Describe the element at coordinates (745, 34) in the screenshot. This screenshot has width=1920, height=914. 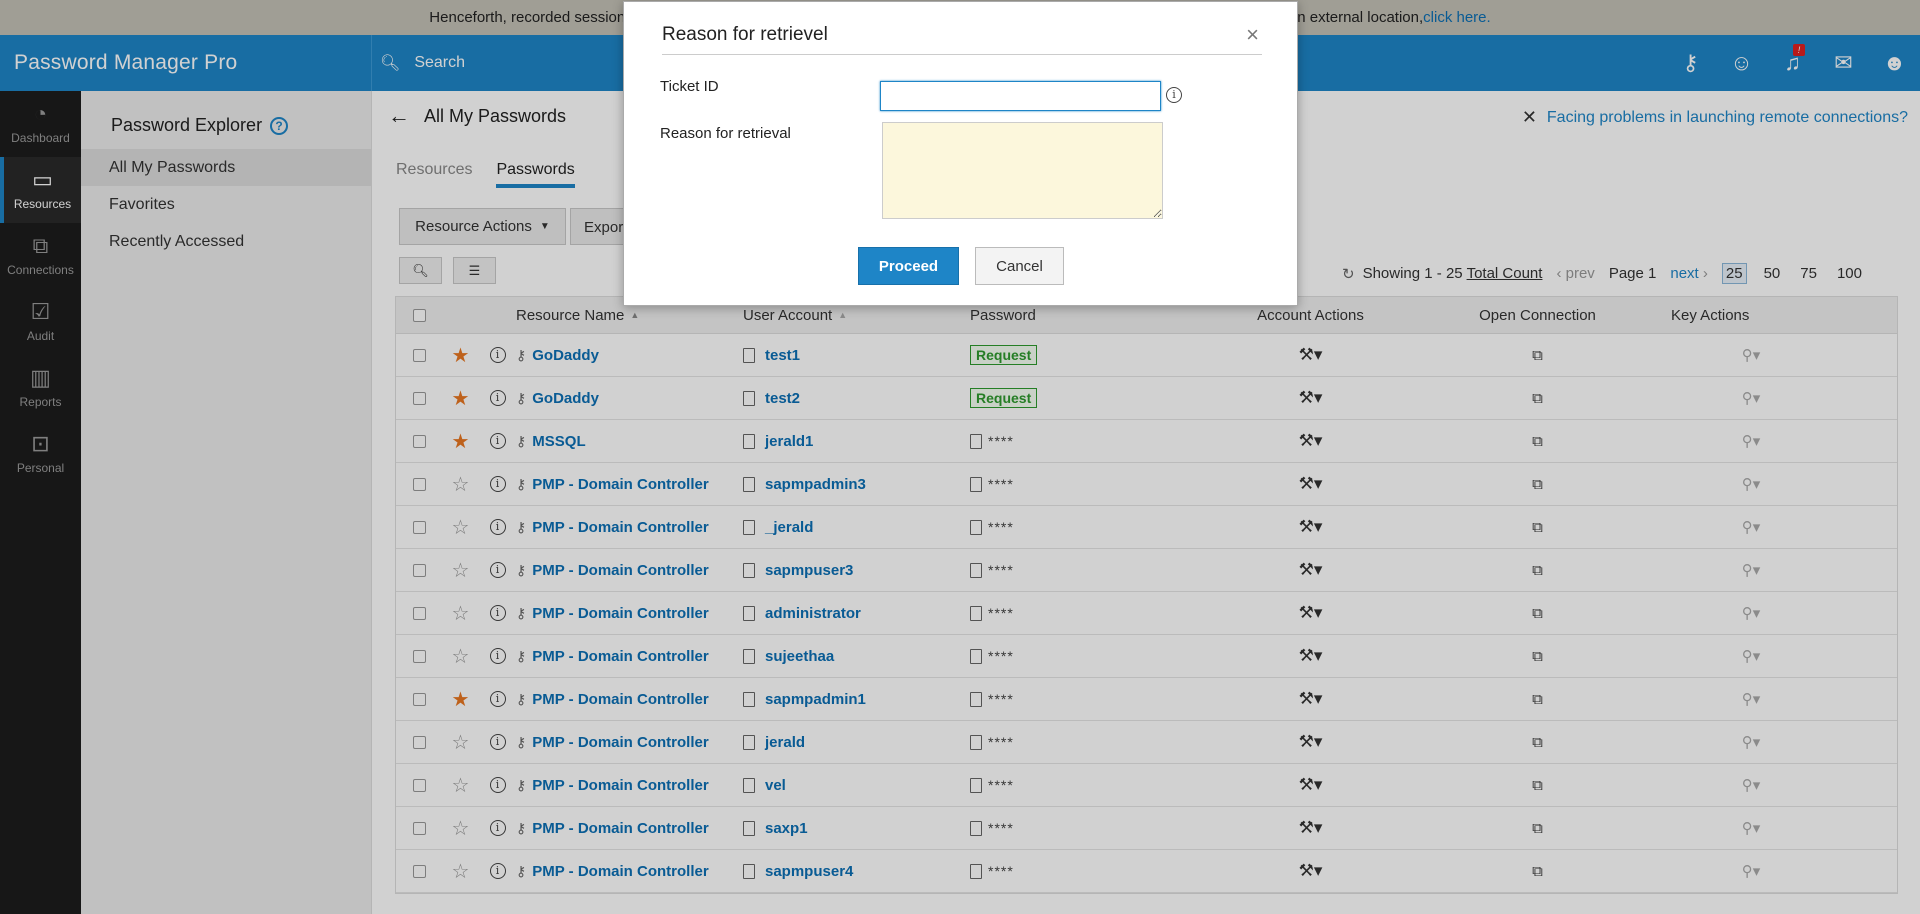
I see `dialog-title: Reason for retrievel` at that location.